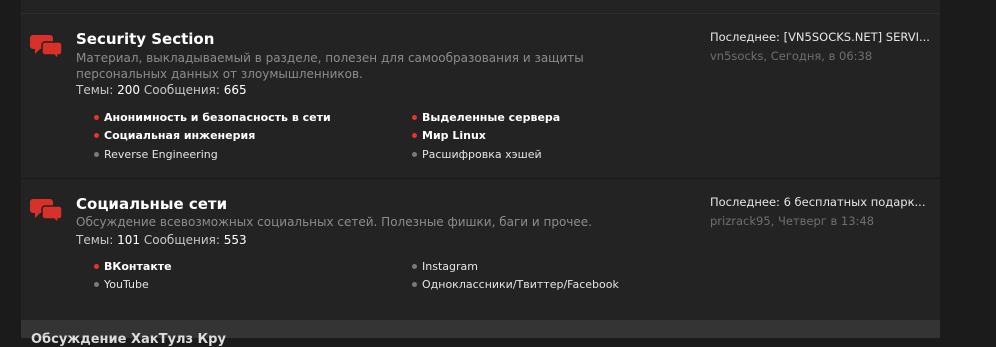 This screenshot has height=347, width=996. What do you see at coordinates (180, 135) in the screenshot?
I see `subforum-label: Социальная инженерия` at bounding box center [180, 135].